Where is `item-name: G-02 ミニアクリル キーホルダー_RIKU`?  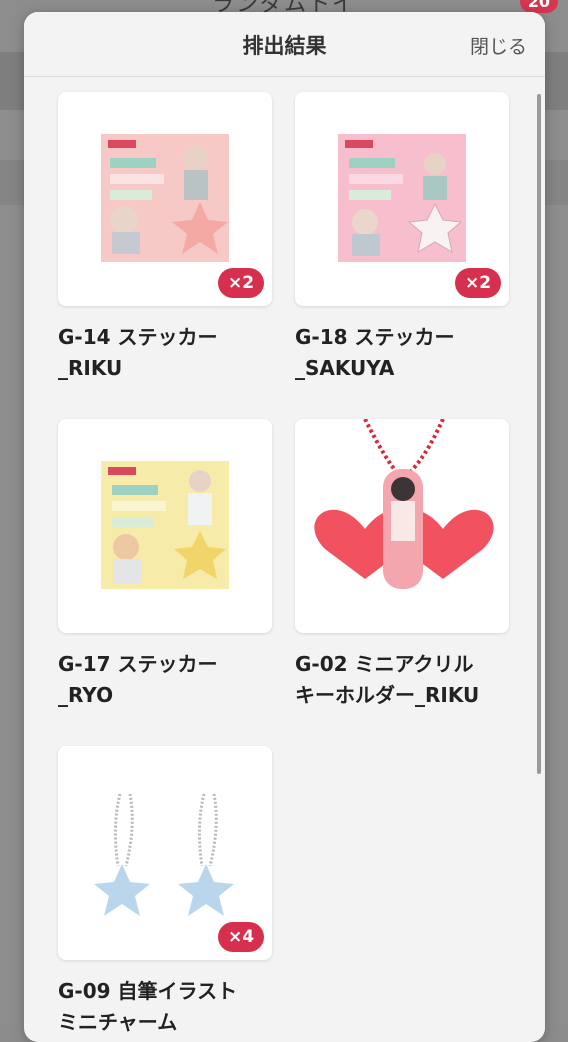 item-name: G-02 ミニアクリル キーホルダー_RIKU is located at coordinates (387, 679).